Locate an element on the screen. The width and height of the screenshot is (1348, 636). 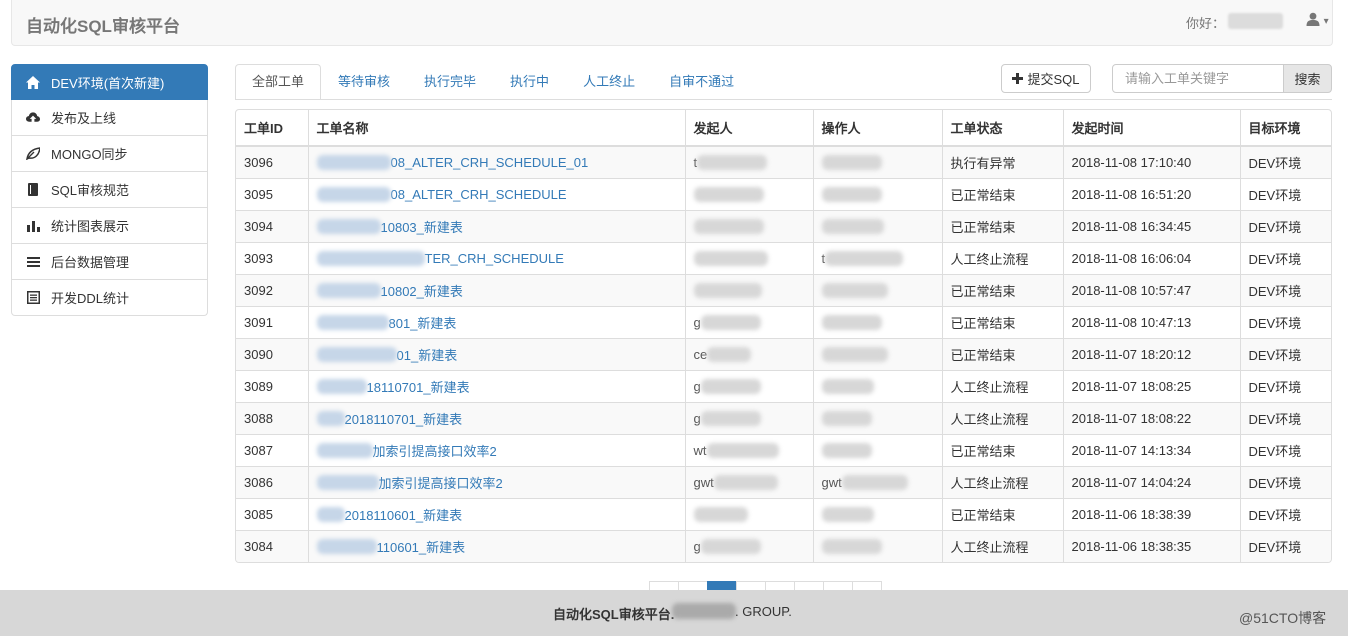
top-navbar: 自动化SQL审核平台 你好： ▾ is located at coordinates (672, 23).